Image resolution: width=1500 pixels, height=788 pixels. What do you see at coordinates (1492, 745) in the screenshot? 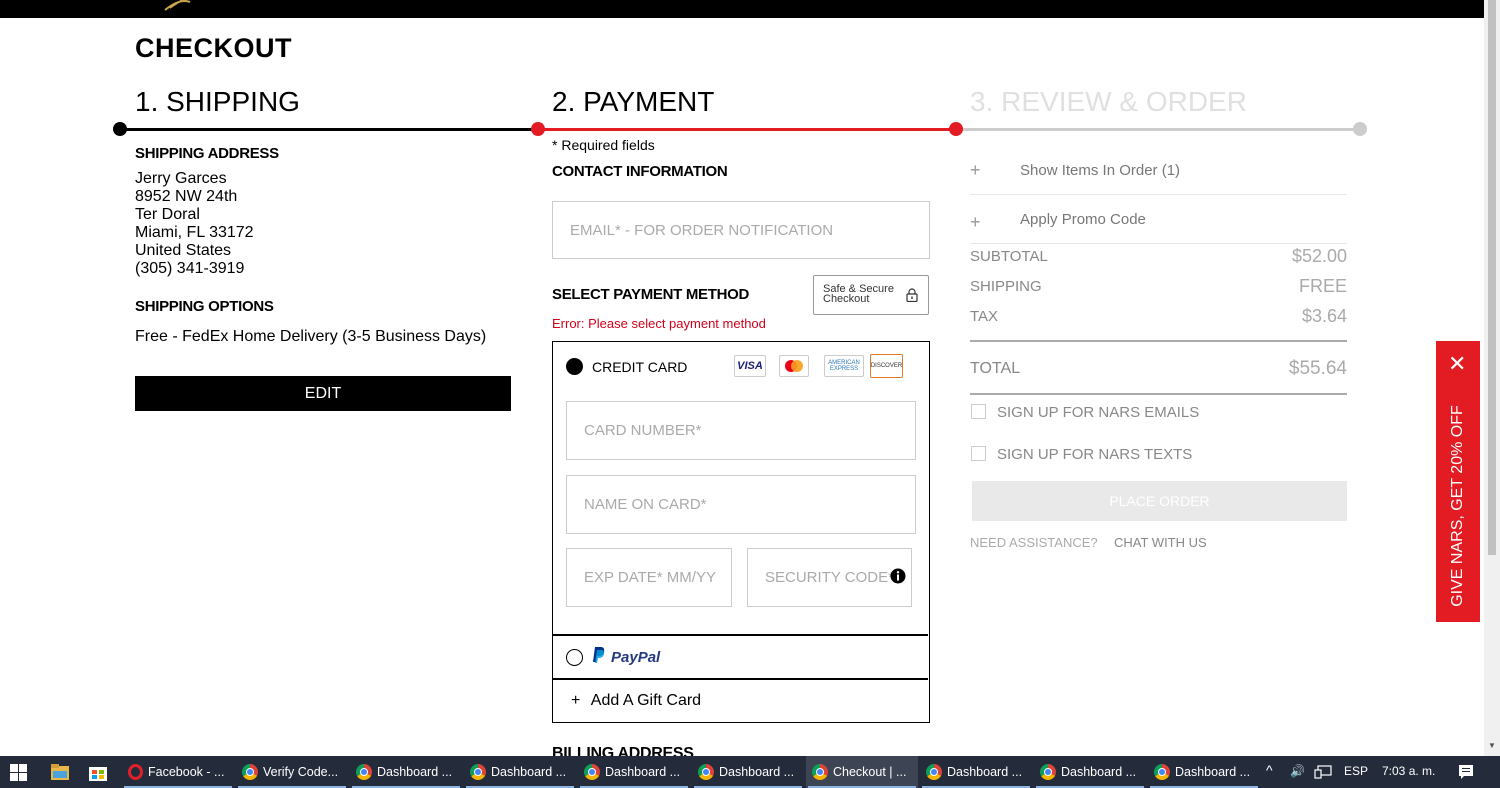
I see `scroll-down-arrow-icon: ▼` at bounding box center [1492, 745].